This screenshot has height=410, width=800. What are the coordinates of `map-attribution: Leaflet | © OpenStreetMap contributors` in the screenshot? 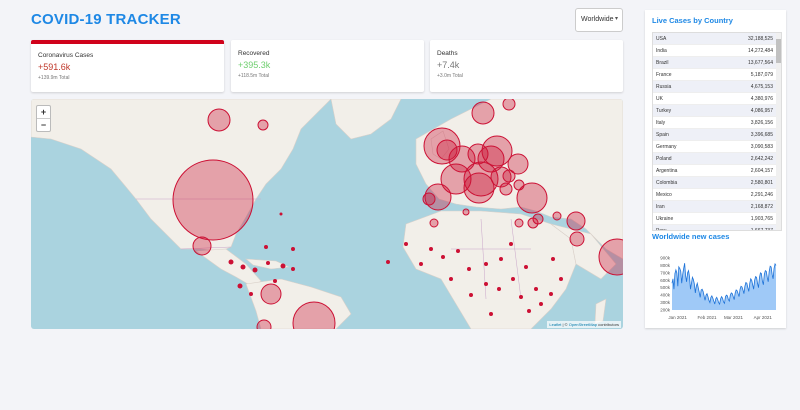 It's located at (584, 324).